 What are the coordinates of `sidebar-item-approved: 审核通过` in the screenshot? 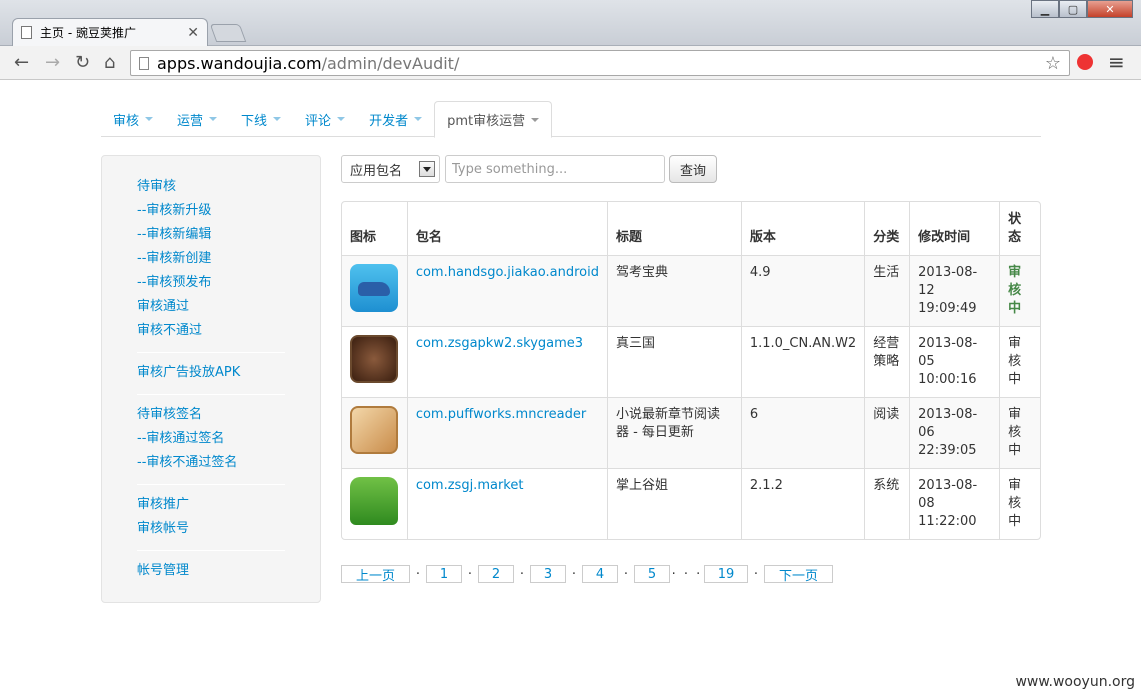 It's located at (174, 307).